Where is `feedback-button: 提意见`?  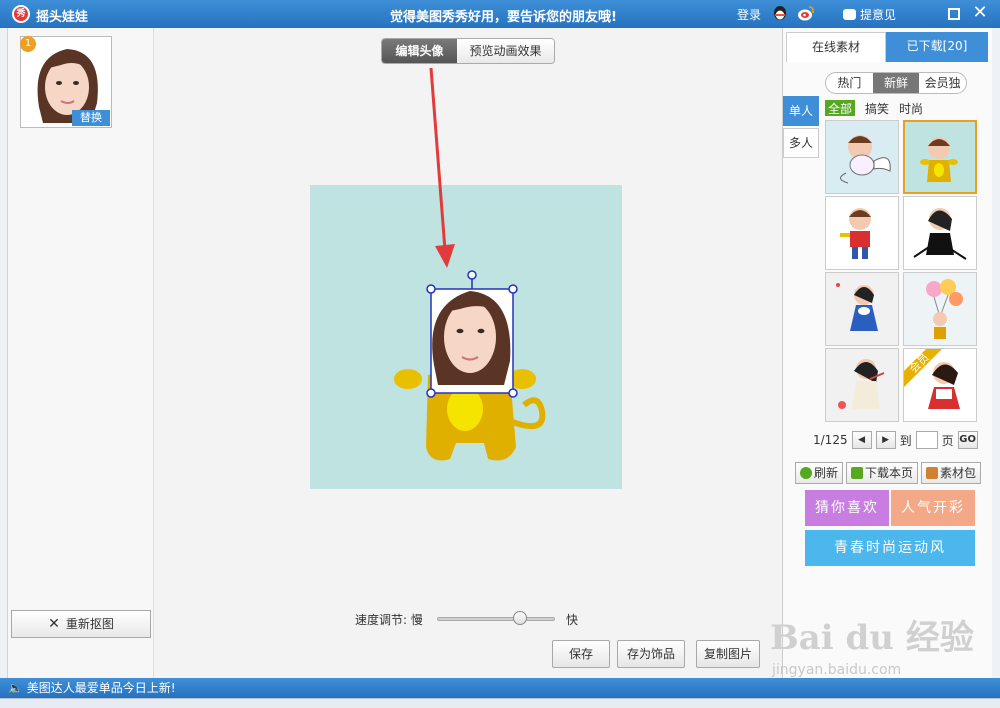
feedback-button: 提意见 is located at coordinates (869, 14).